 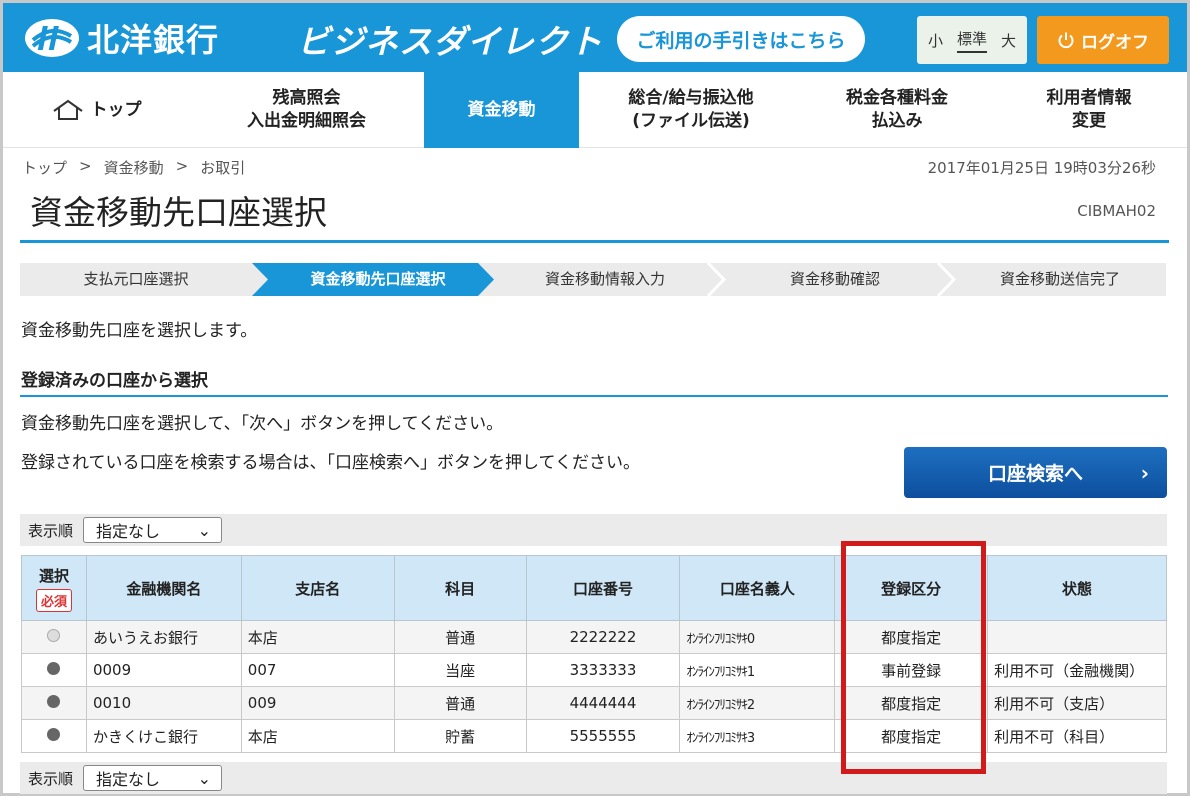 What do you see at coordinates (935, 40) in the screenshot?
I see `font-size-small: 小` at bounding box center [935, 40].